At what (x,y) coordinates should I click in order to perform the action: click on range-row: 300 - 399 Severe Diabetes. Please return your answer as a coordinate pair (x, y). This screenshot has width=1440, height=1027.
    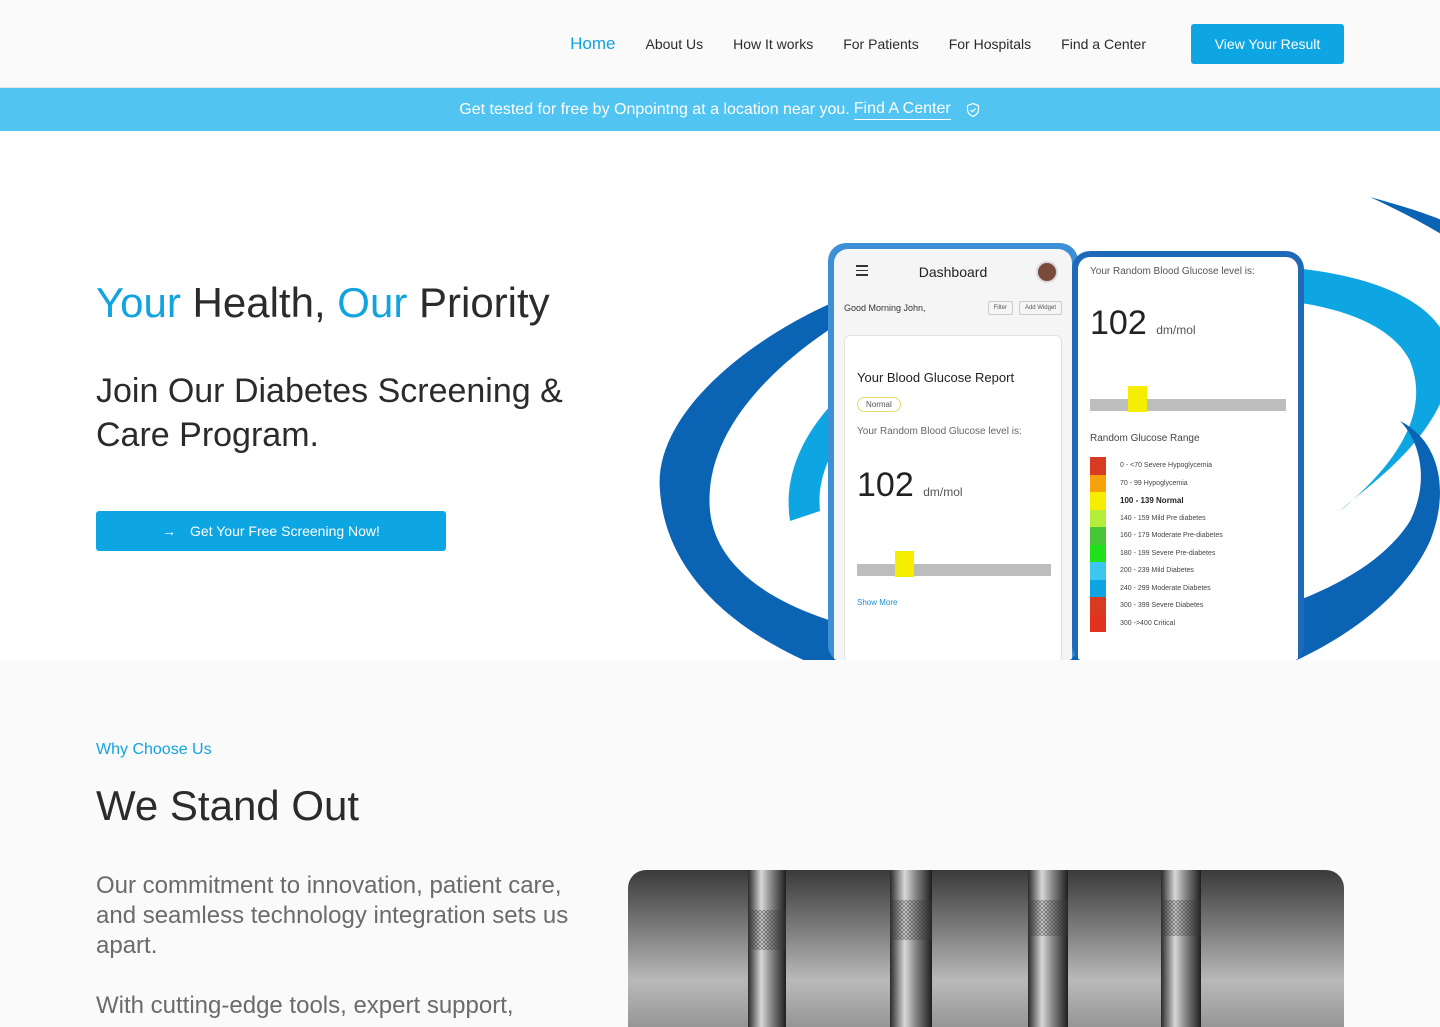
    Looking at the image, I should click on (1190, 606).